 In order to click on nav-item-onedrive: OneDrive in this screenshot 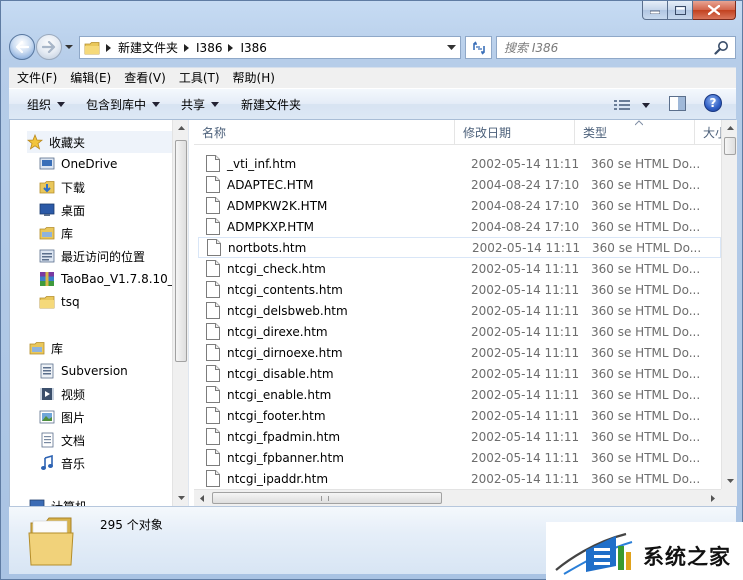, I will do `click(78, 164)`.